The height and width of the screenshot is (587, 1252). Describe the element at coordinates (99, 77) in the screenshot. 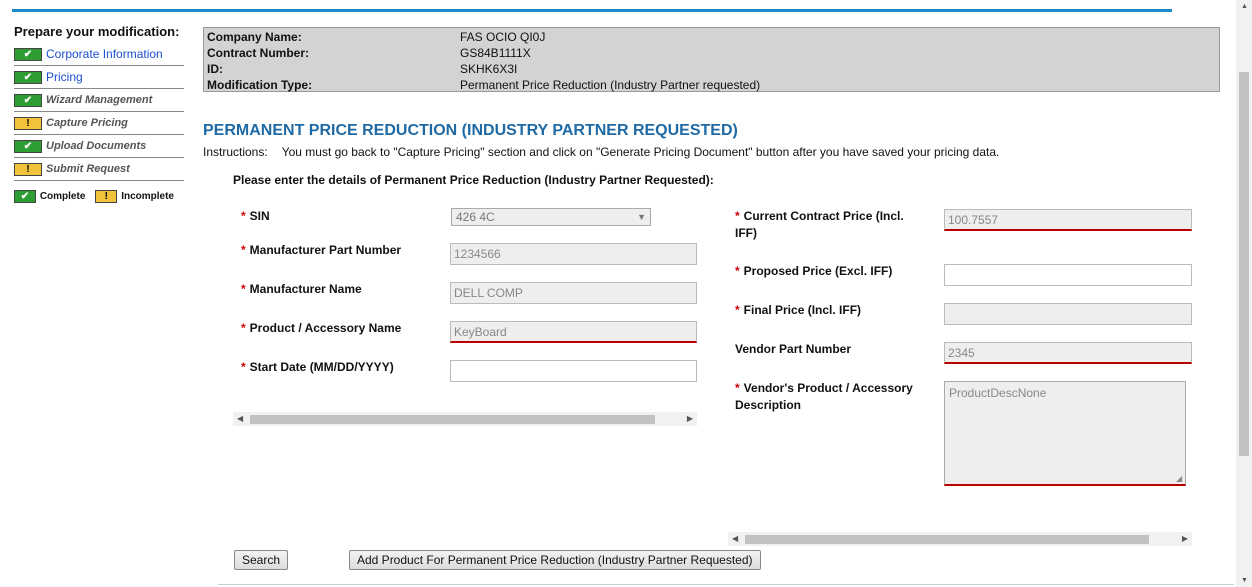

I see `sidebar-item-pricing: ✔ Pricing` at that location.